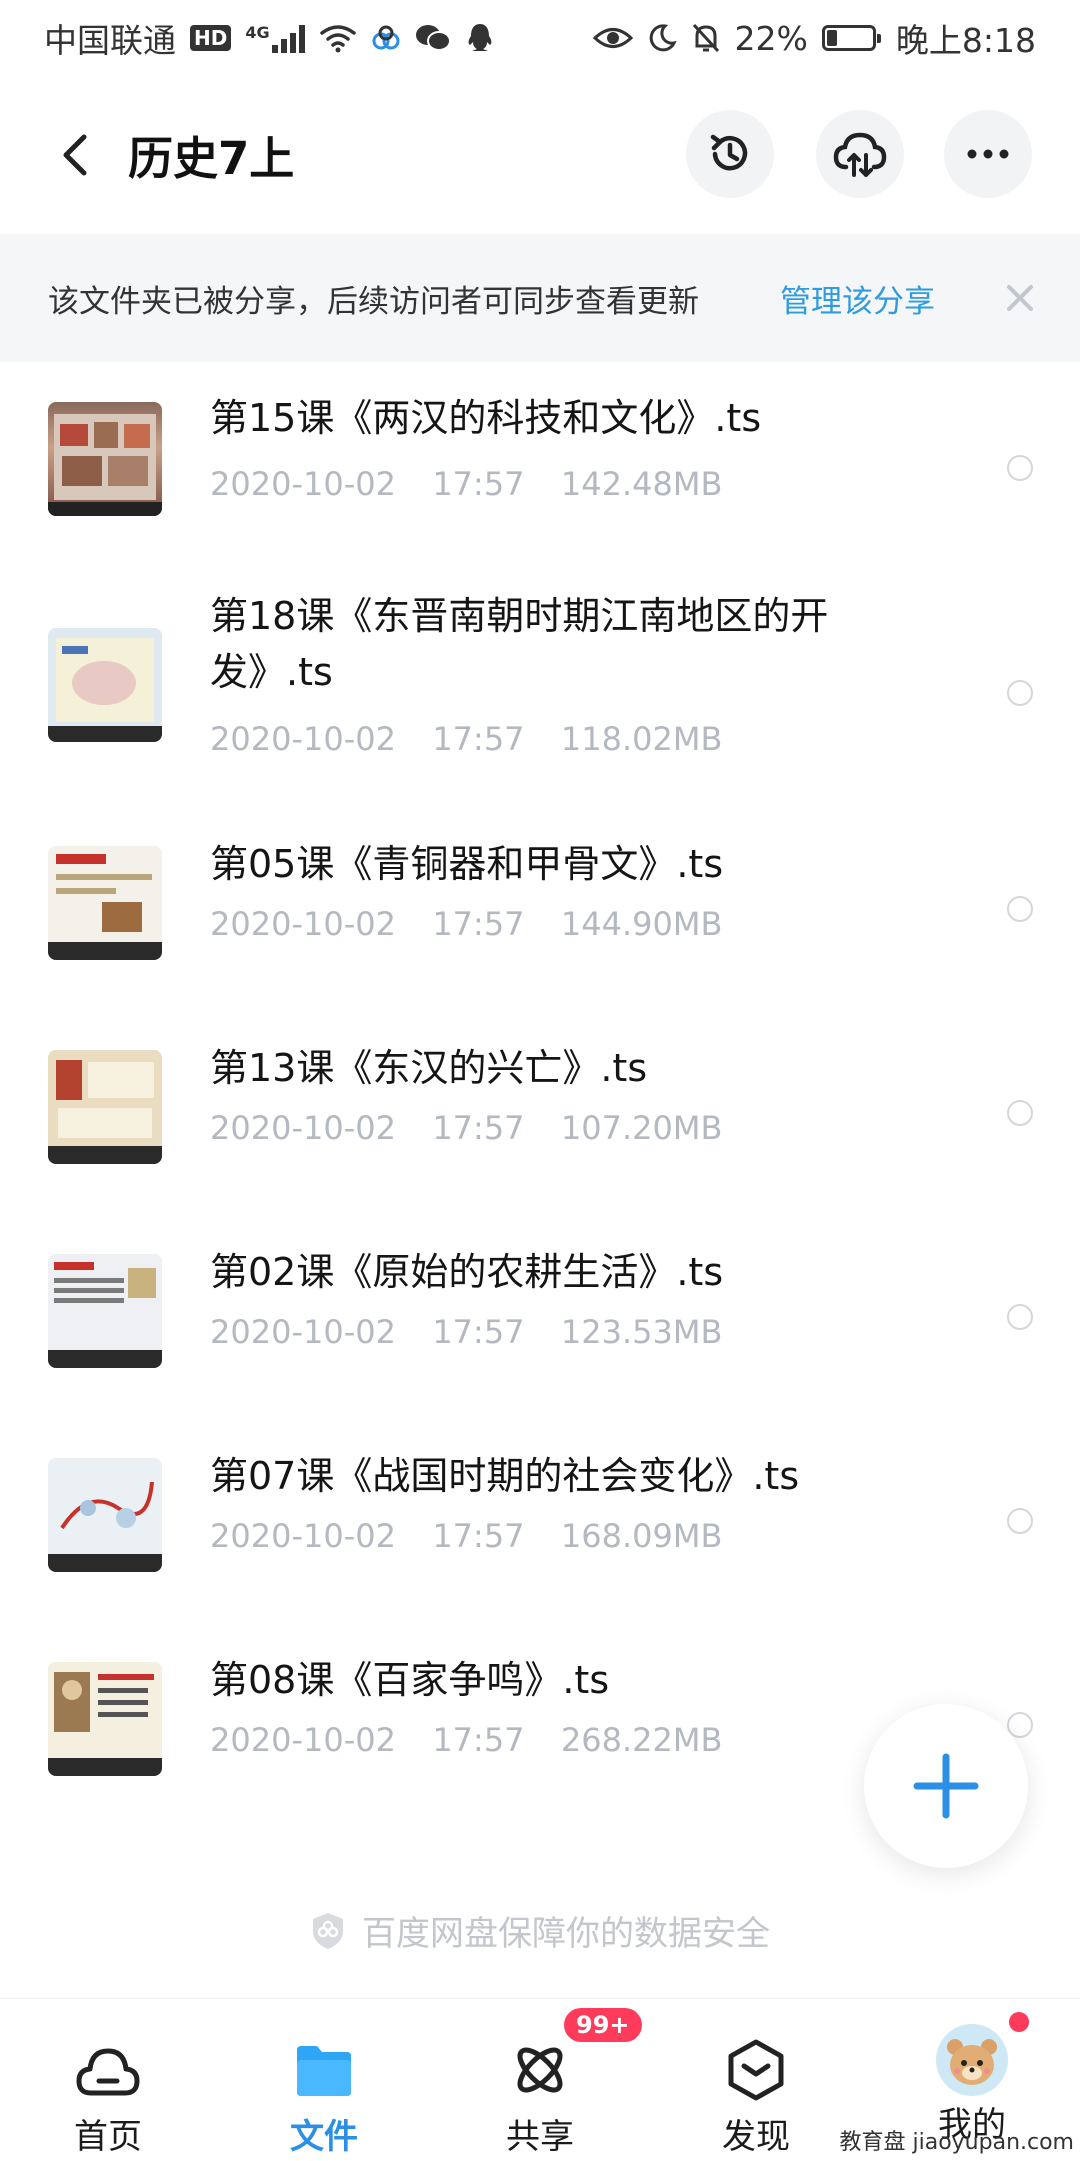 The width and height of the screenshot is (1080, 2161). I want to click on nav-label-share: 共享, so click(540, 2137).